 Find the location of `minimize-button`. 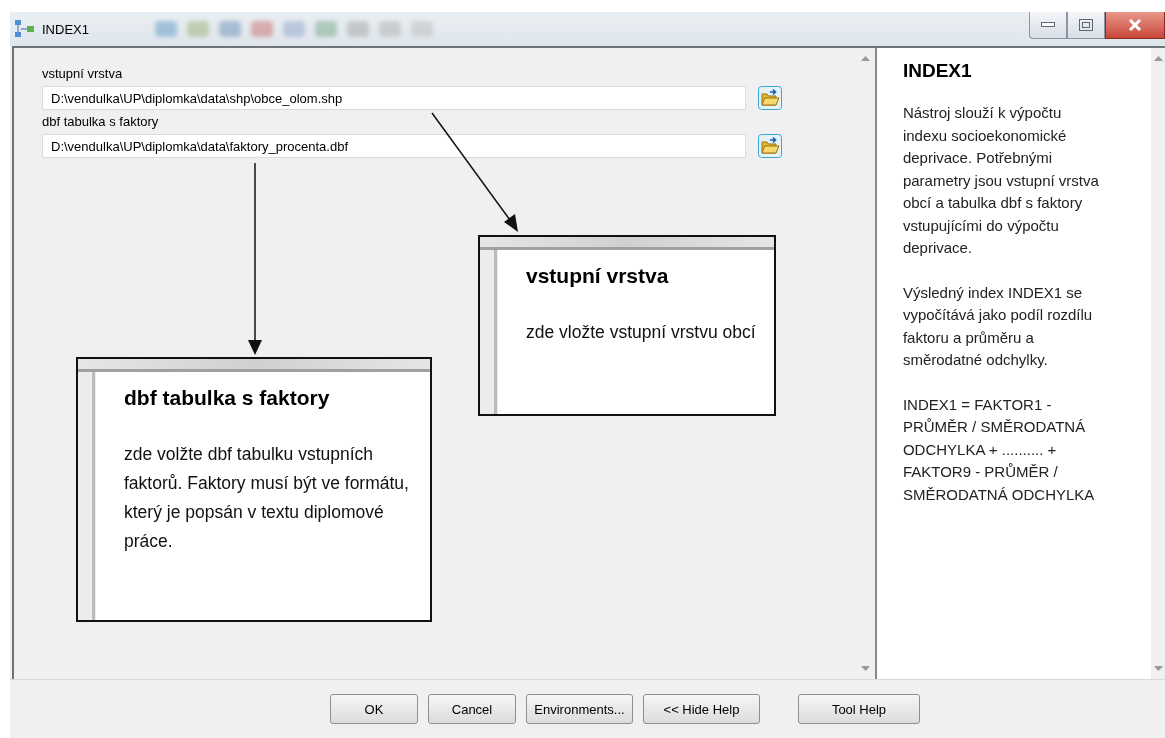

minimize-button is located at coordinates (1048, 25).